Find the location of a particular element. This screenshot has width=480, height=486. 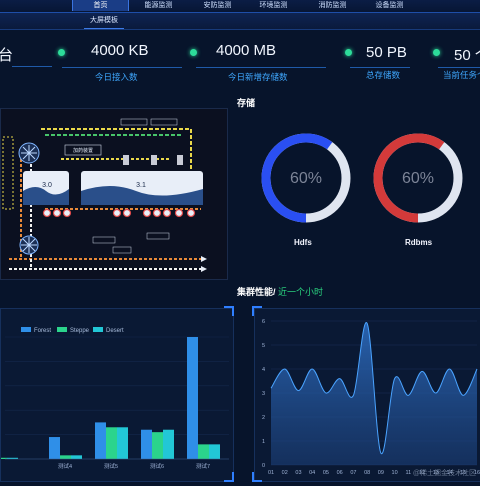

area-x-tick: 04 is located at coordinates (312, 473).